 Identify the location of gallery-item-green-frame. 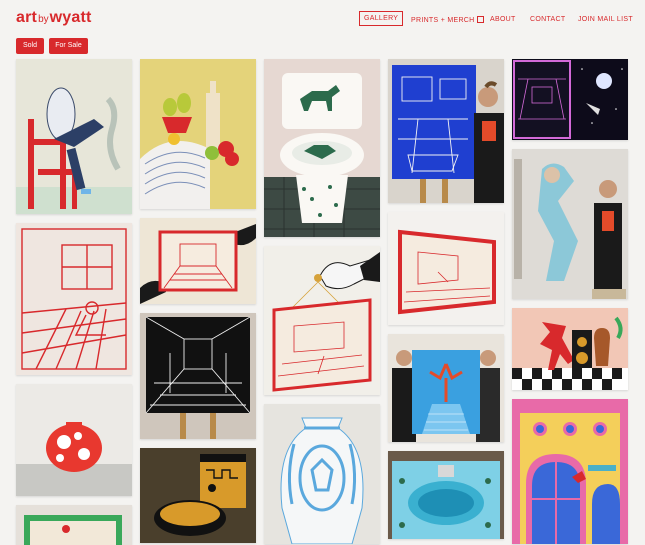
(74, 525).